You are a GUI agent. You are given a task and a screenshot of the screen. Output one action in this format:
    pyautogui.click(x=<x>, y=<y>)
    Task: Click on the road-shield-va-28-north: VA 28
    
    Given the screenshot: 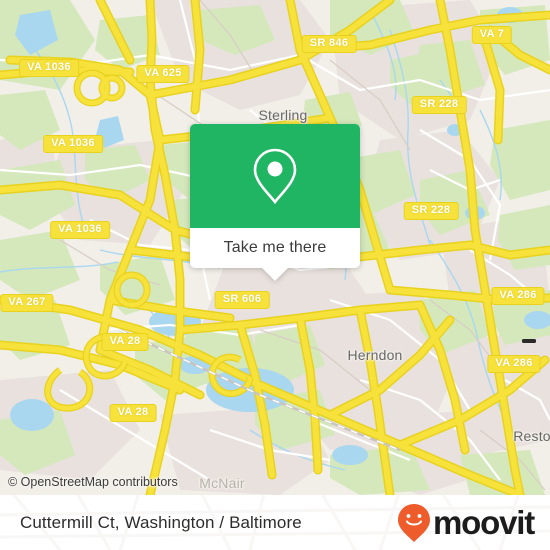 What is the action you would take?
    pyautogui.click(x=125, y=342)
    